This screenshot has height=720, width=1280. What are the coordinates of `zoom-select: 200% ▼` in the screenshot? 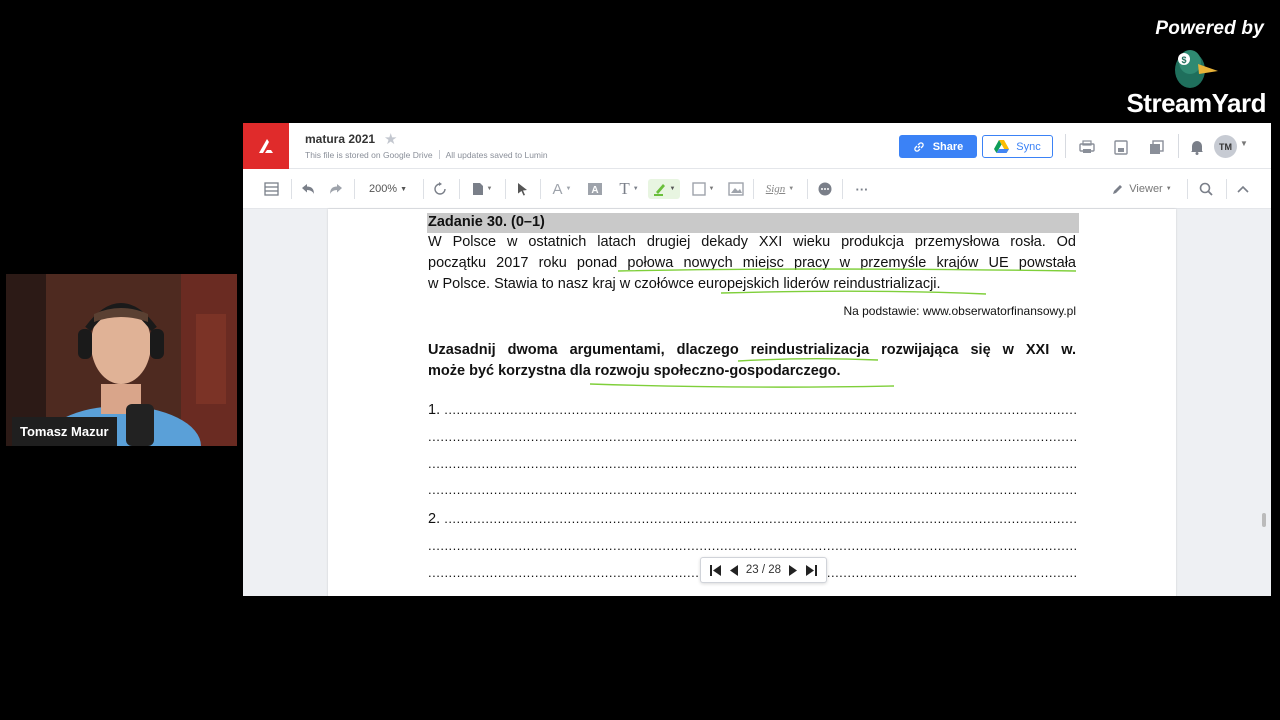 It's located at (388, 189).